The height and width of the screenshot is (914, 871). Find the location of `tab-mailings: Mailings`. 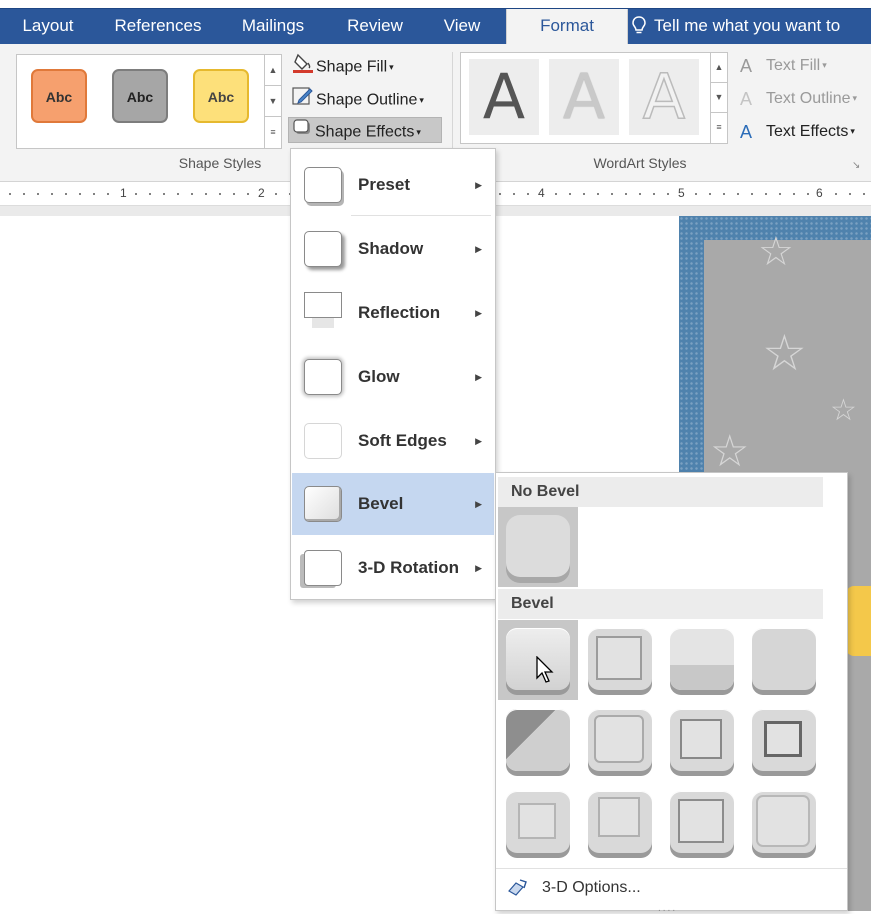

tab-mailings: Mailings is located at coordinates (273, 27).